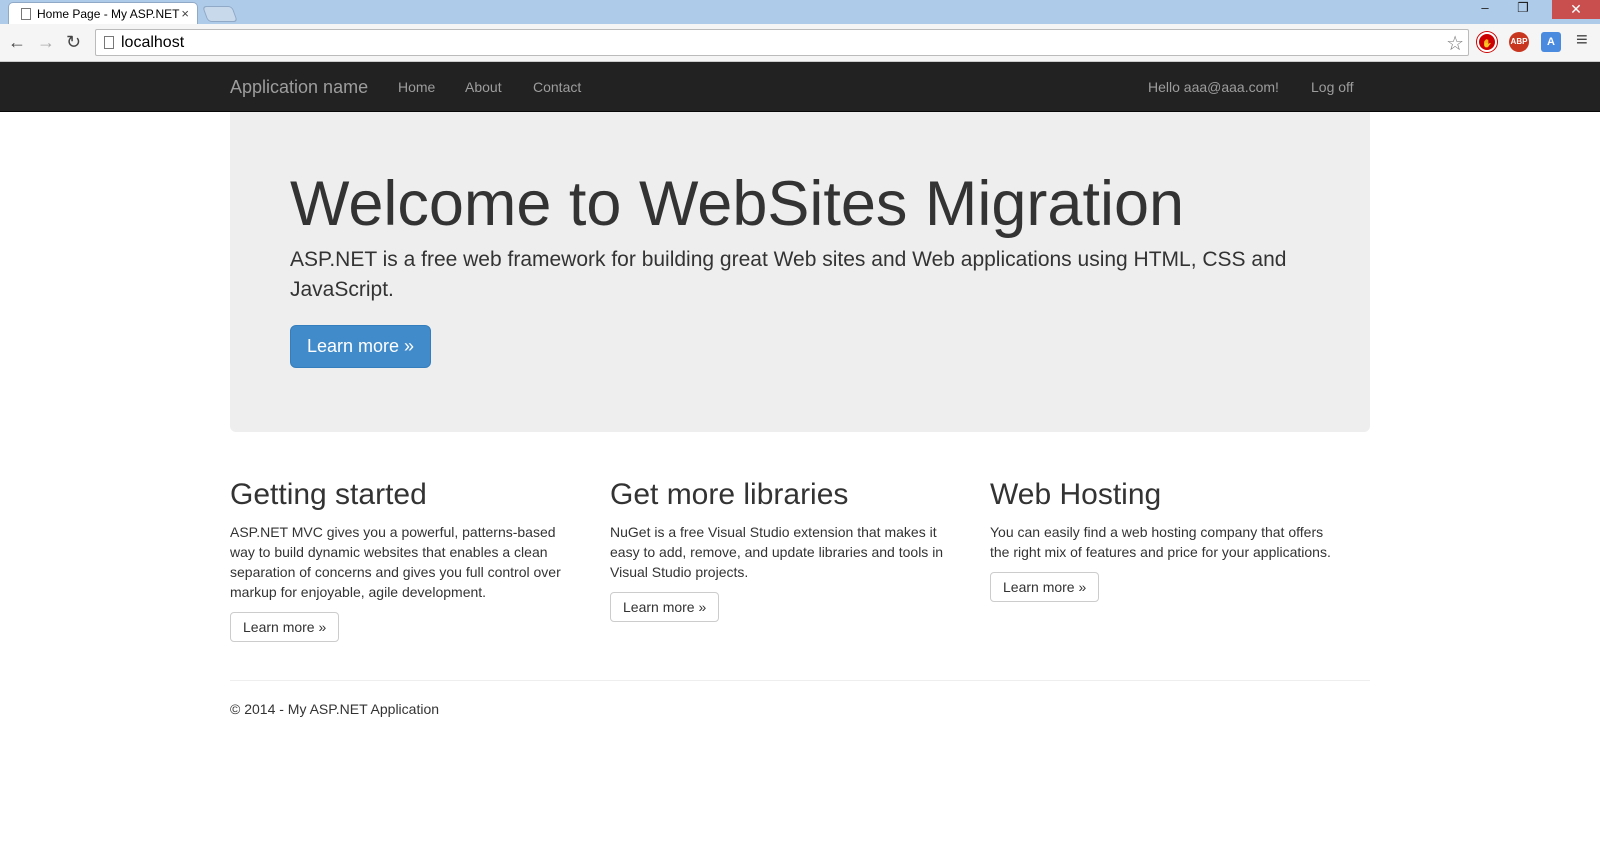  Describe the element at coordinates (1455, 43) in the screenshot. I see `bookmark-star-icon: ☆` at that location.